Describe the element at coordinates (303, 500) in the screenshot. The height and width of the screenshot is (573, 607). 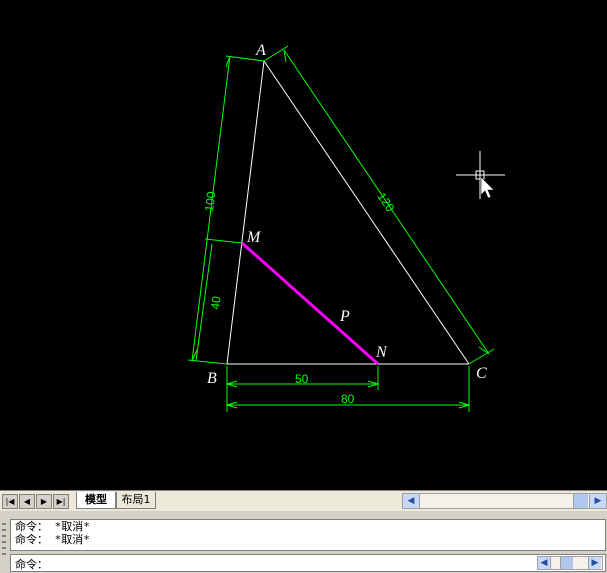
I see `layout-tab-bar: |◀ ◀ ▶ ▶| 模型 布局1 ◀ ▶` at that location.